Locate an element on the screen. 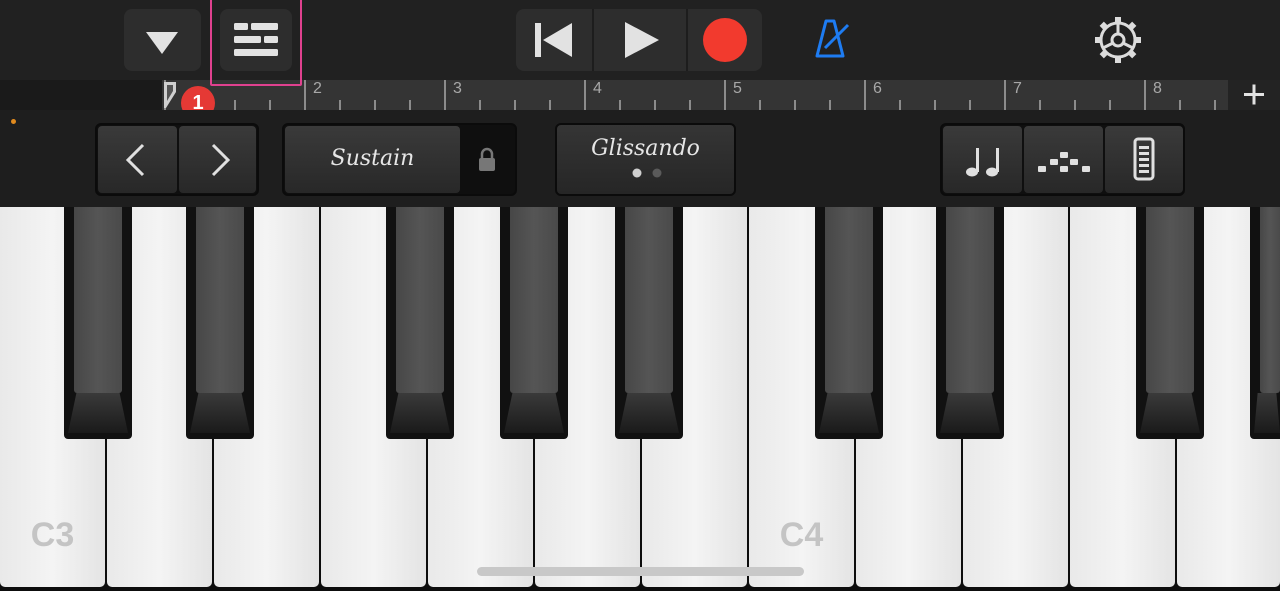  sustain-control: Sustain is located at coordinates (399, 159).